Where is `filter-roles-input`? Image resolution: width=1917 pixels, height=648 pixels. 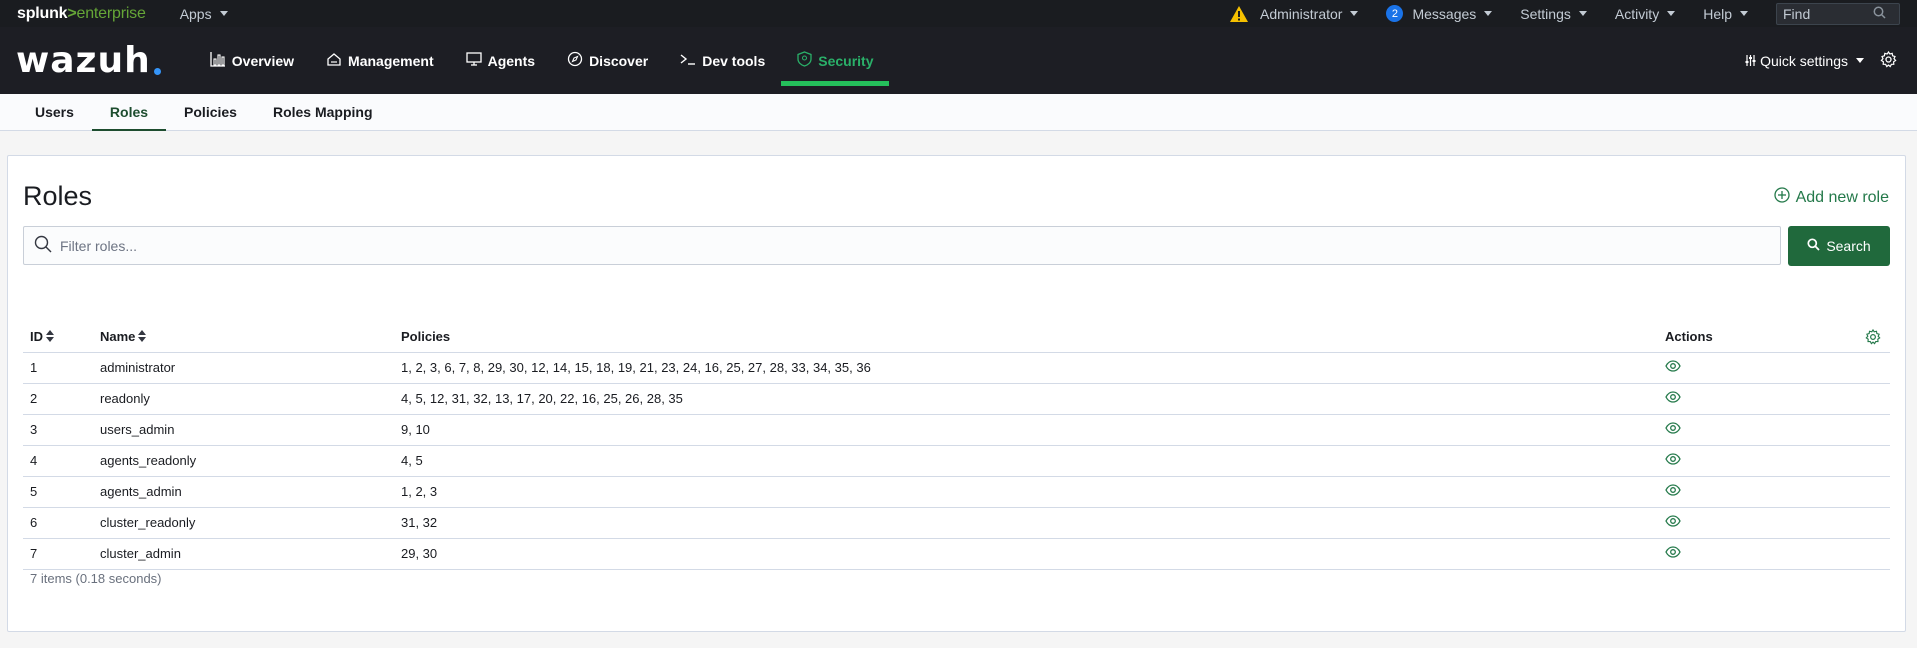
filter-roles-input is located at coordinates (920, 245).